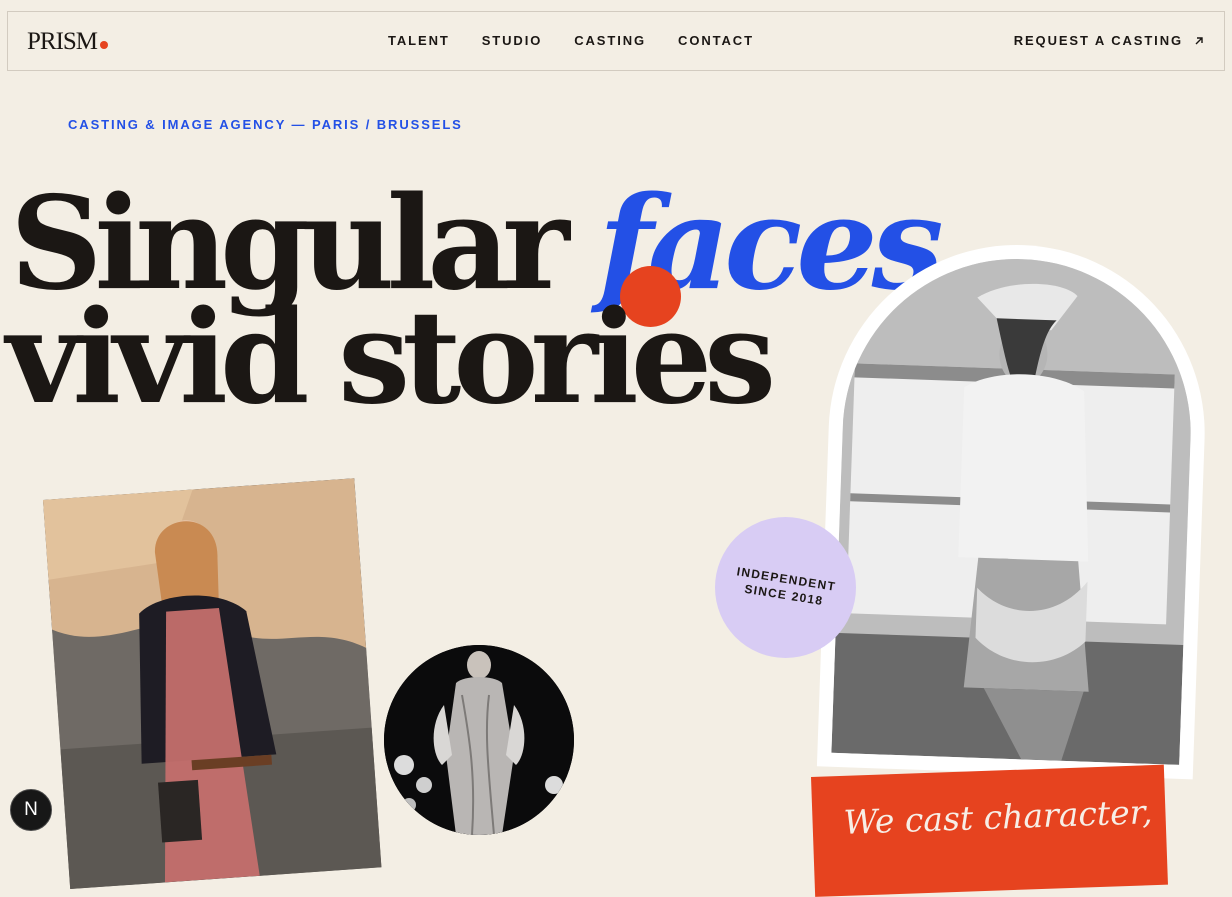  I want to click on independent-badge: INDEPENDENT SINCE 2018, so click(785, 587).